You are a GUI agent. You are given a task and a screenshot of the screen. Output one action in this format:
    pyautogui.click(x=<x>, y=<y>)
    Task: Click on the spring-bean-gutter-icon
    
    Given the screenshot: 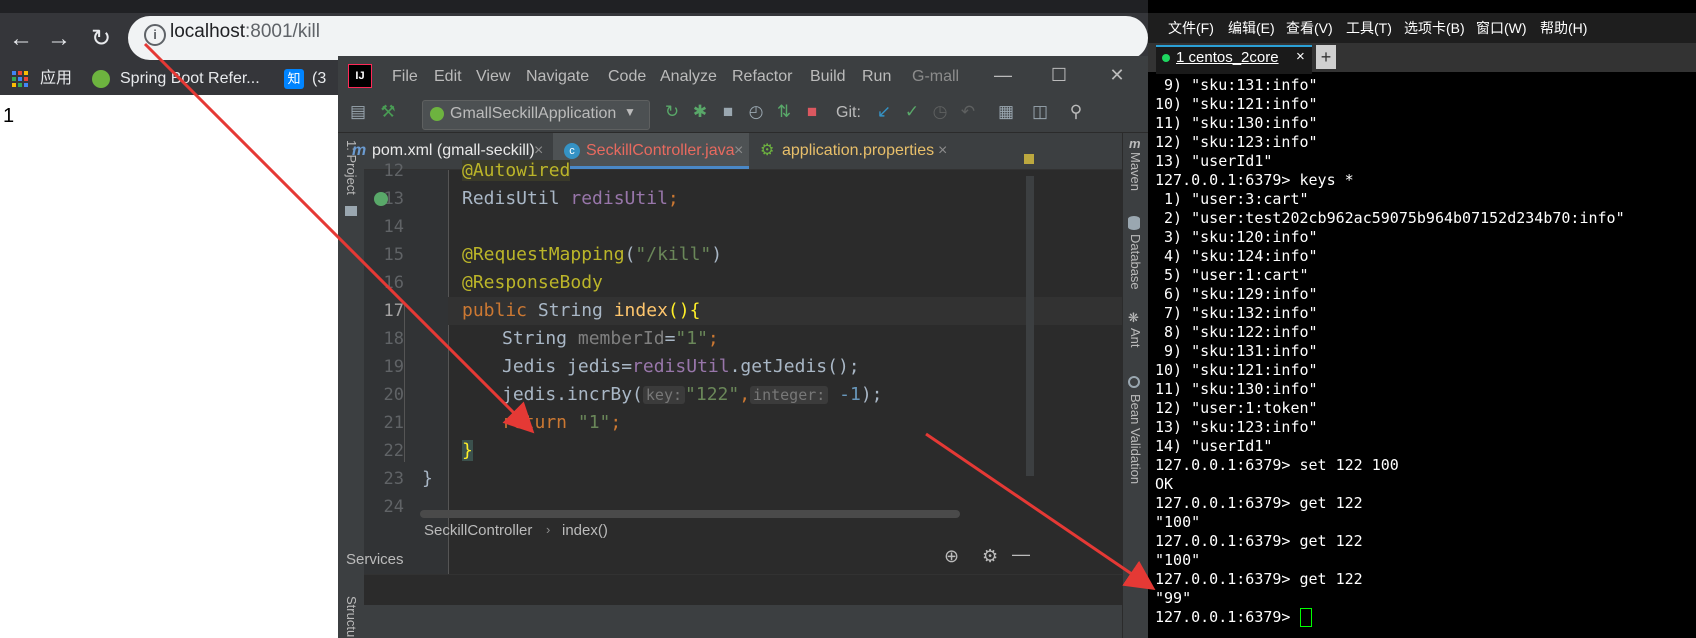 What is the action you would take?
    pyautogui.click(x=381, y=199)
    